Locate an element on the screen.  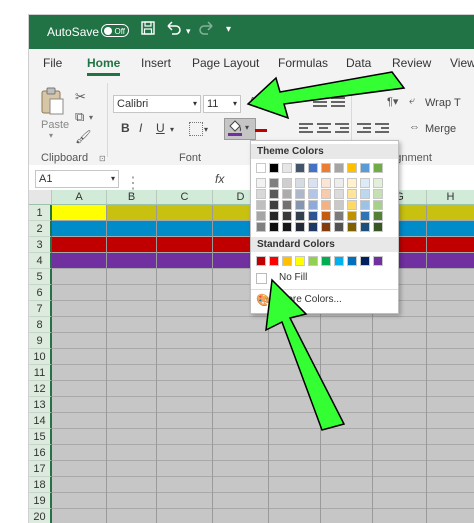
arrow-to-no-fill is located at coordinates (305, 354).